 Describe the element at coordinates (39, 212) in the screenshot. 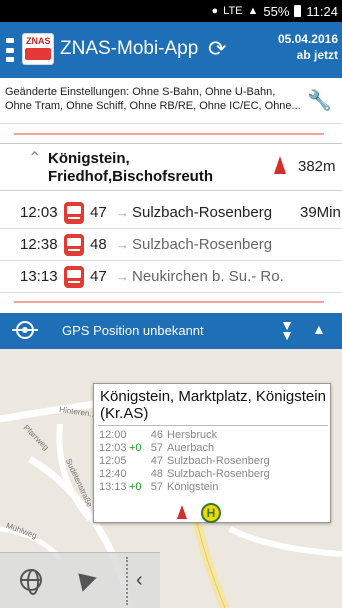

I see `departure-time: 12:03` at that location.